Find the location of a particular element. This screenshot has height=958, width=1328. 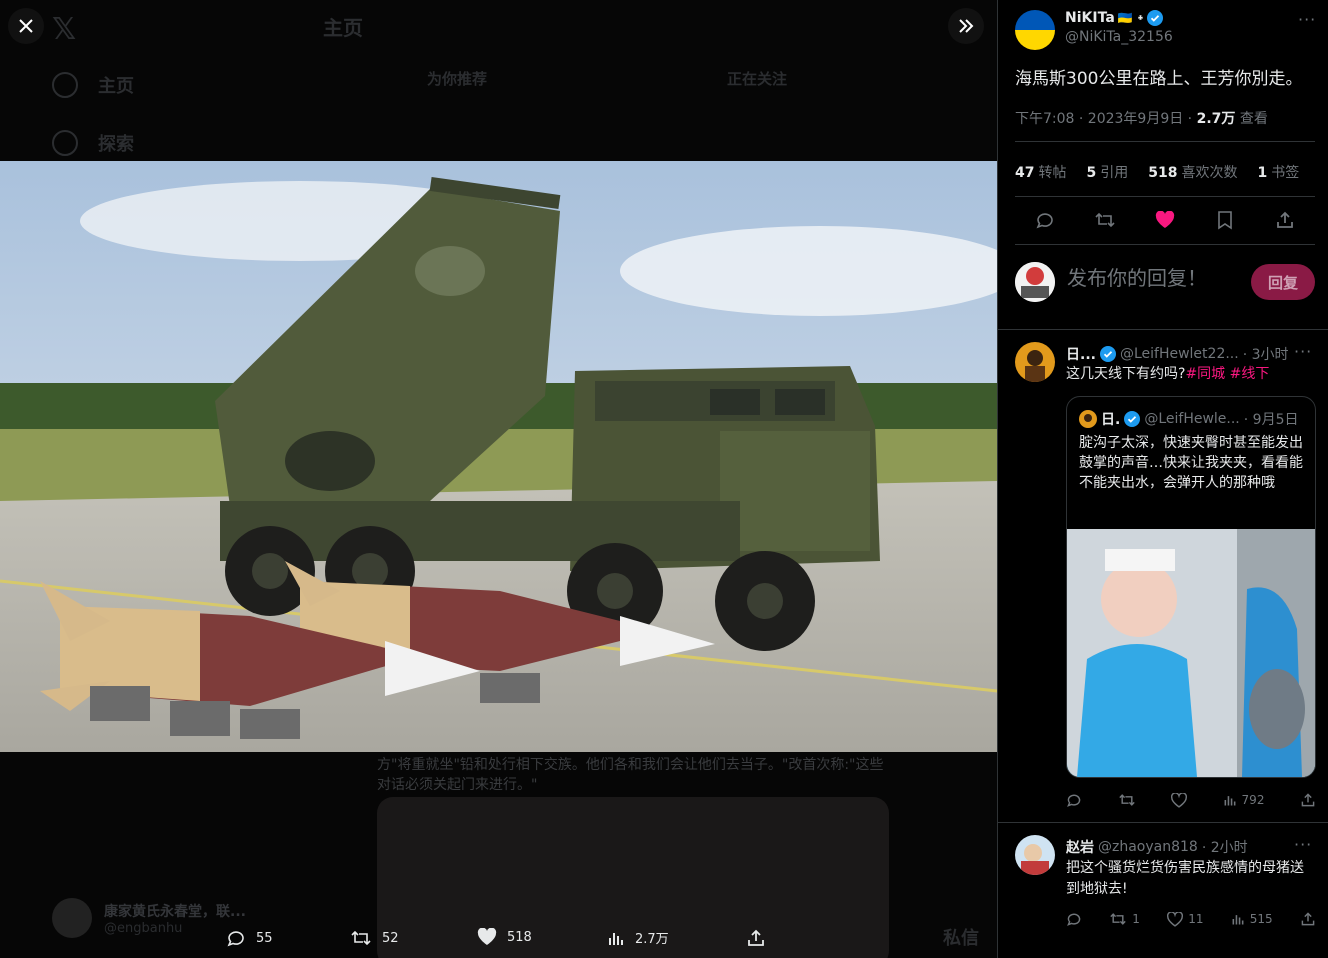

reply-composer: 回复 is located at coordinates (1165, 282).